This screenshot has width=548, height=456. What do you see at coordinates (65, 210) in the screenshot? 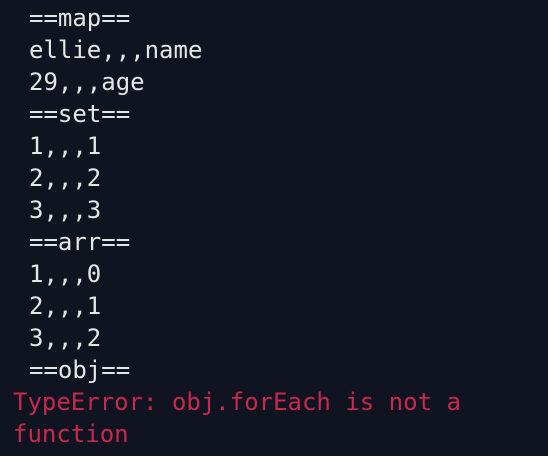
I see `console-log-line: 3,,,3` at bounding box center [65, 210].